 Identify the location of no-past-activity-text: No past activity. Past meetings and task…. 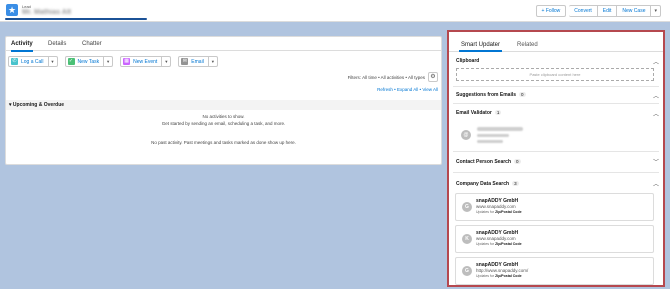
(223, 142).